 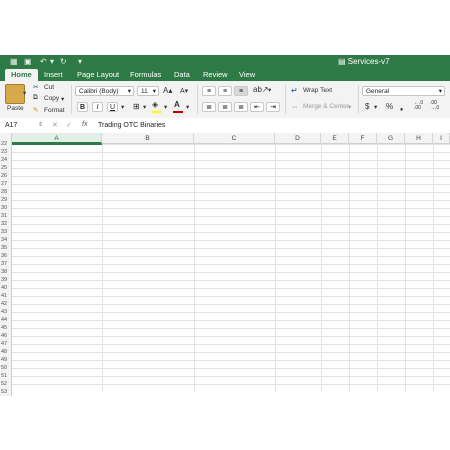 I want to click on row-header: 39, so click(x=6, y=280).